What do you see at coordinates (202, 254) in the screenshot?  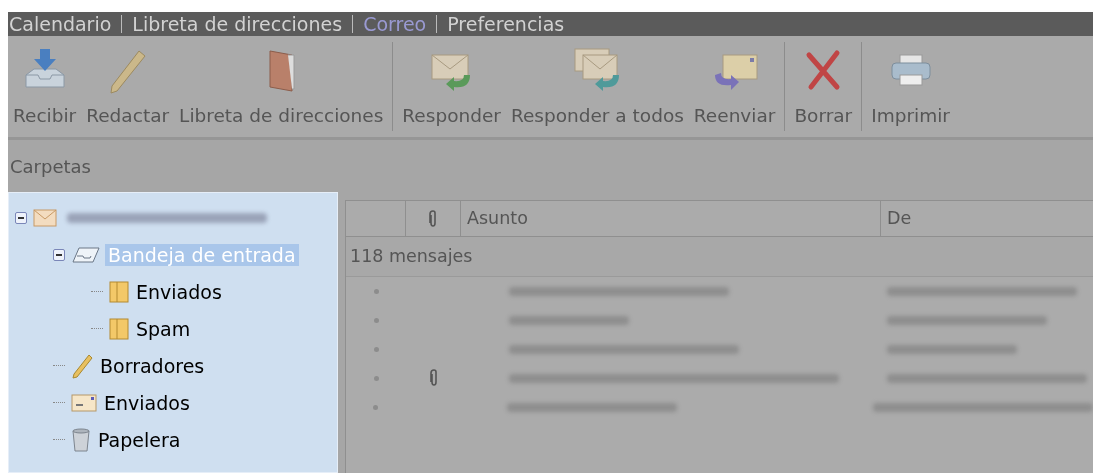 I see `folder-item: Bandeja de entrada` at bounding box center [202, 254].